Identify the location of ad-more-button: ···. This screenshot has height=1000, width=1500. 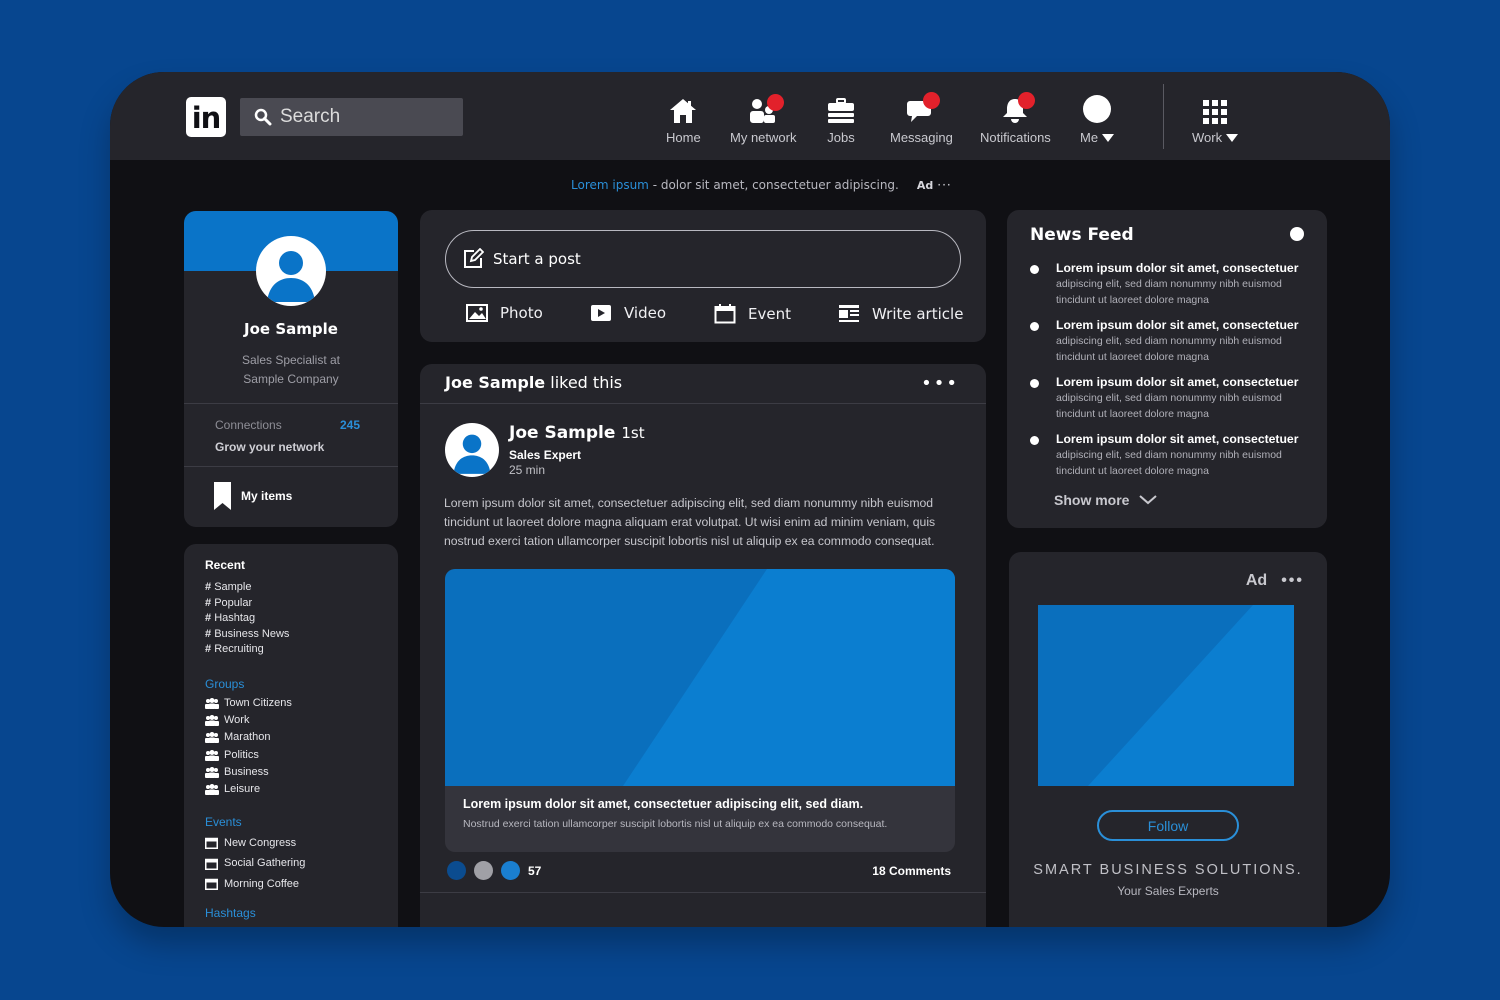
(944, 185).